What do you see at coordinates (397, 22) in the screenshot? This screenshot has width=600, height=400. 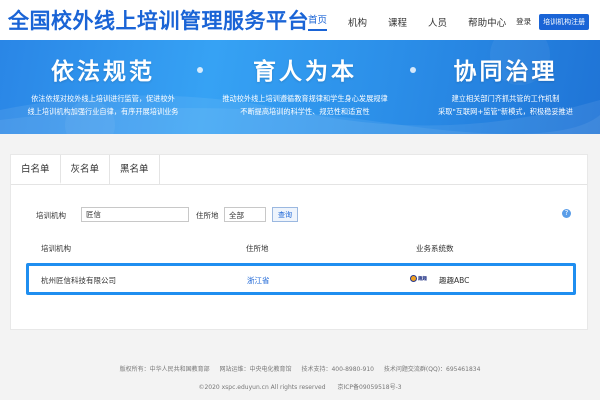 I see `nav-courses: 课程` at bounding box center [397, 22].